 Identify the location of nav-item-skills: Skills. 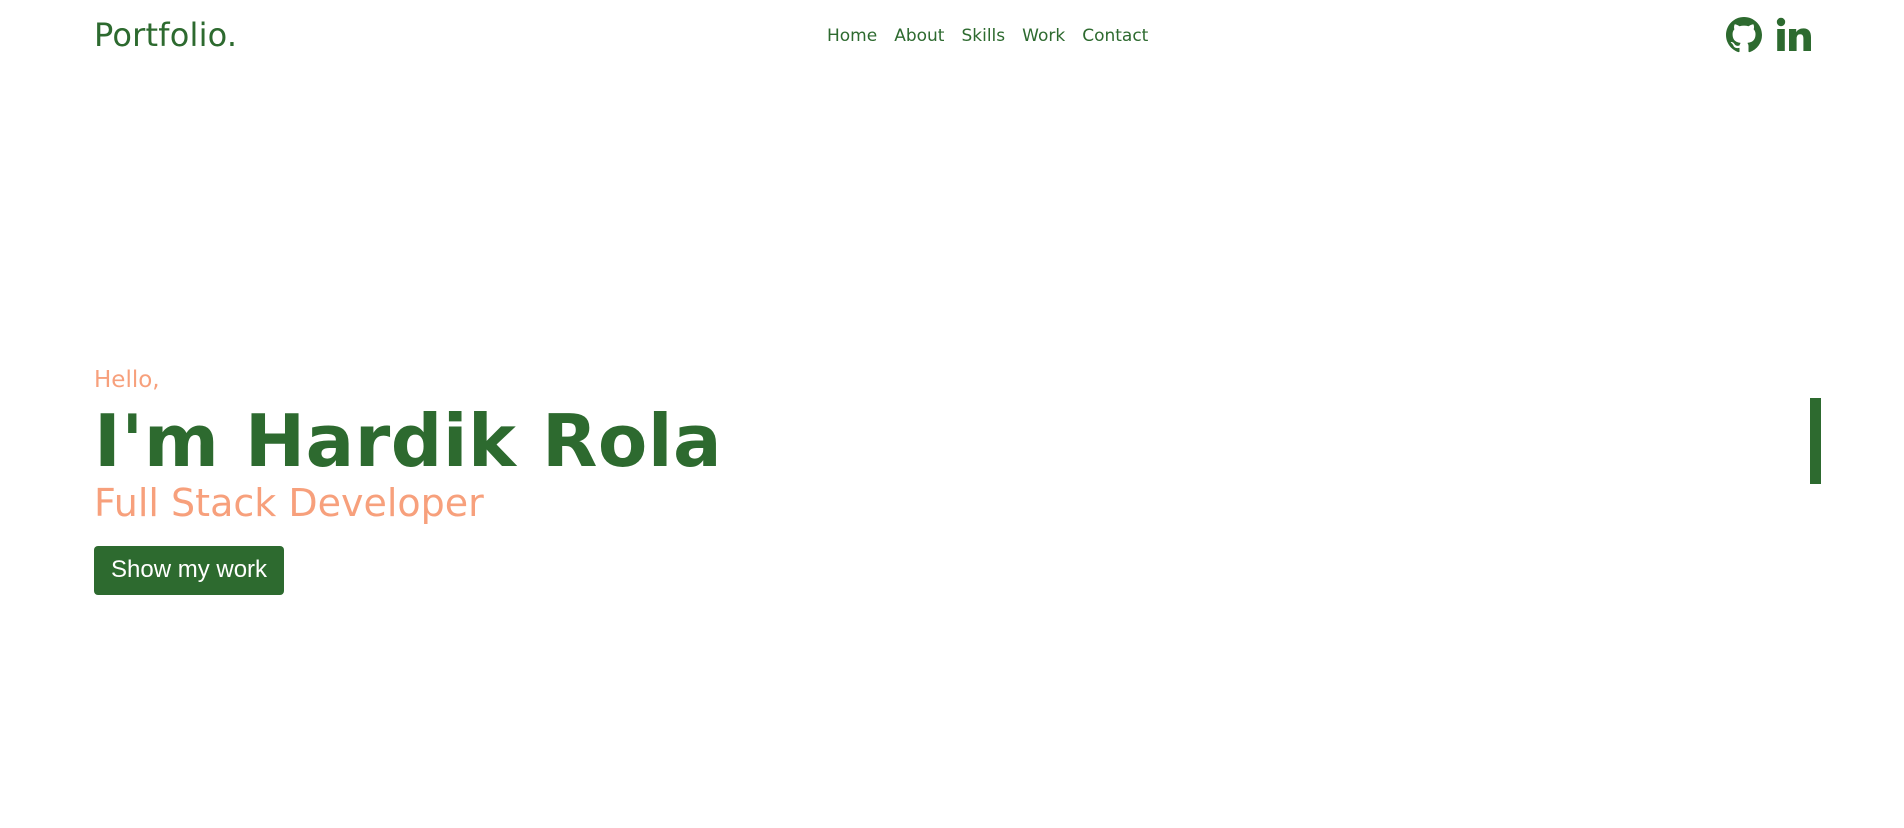
(983, 36).